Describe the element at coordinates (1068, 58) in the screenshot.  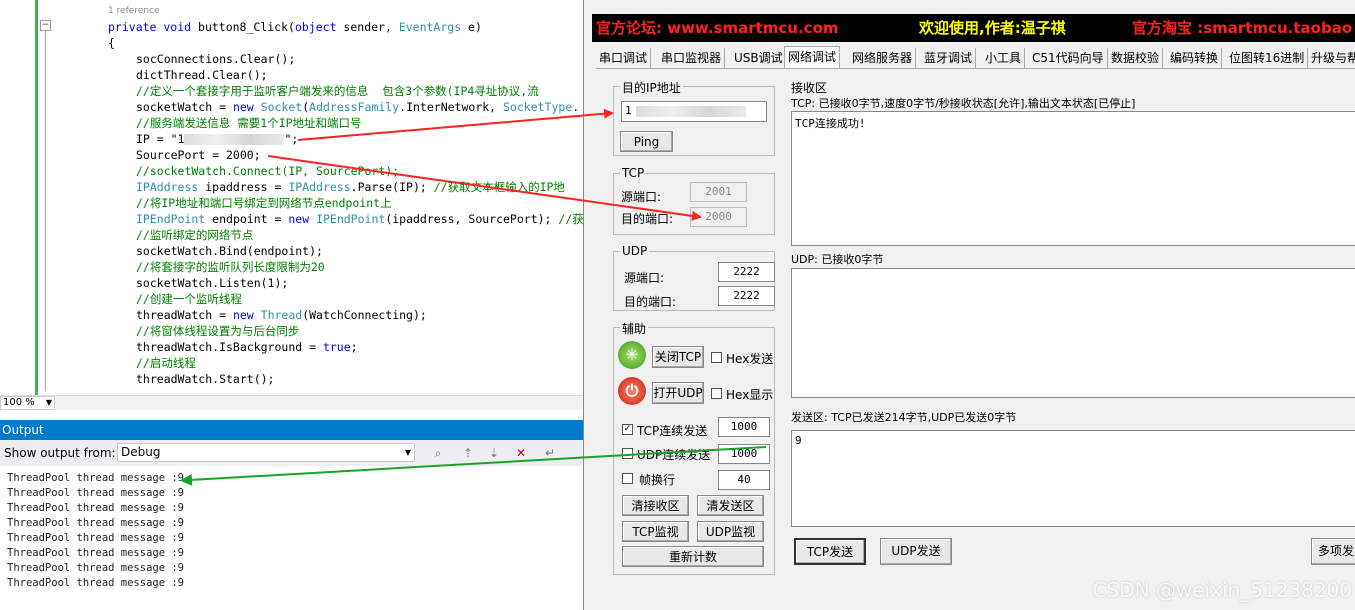
I see `tab-c51-wizard: C51代码向导` at that location.